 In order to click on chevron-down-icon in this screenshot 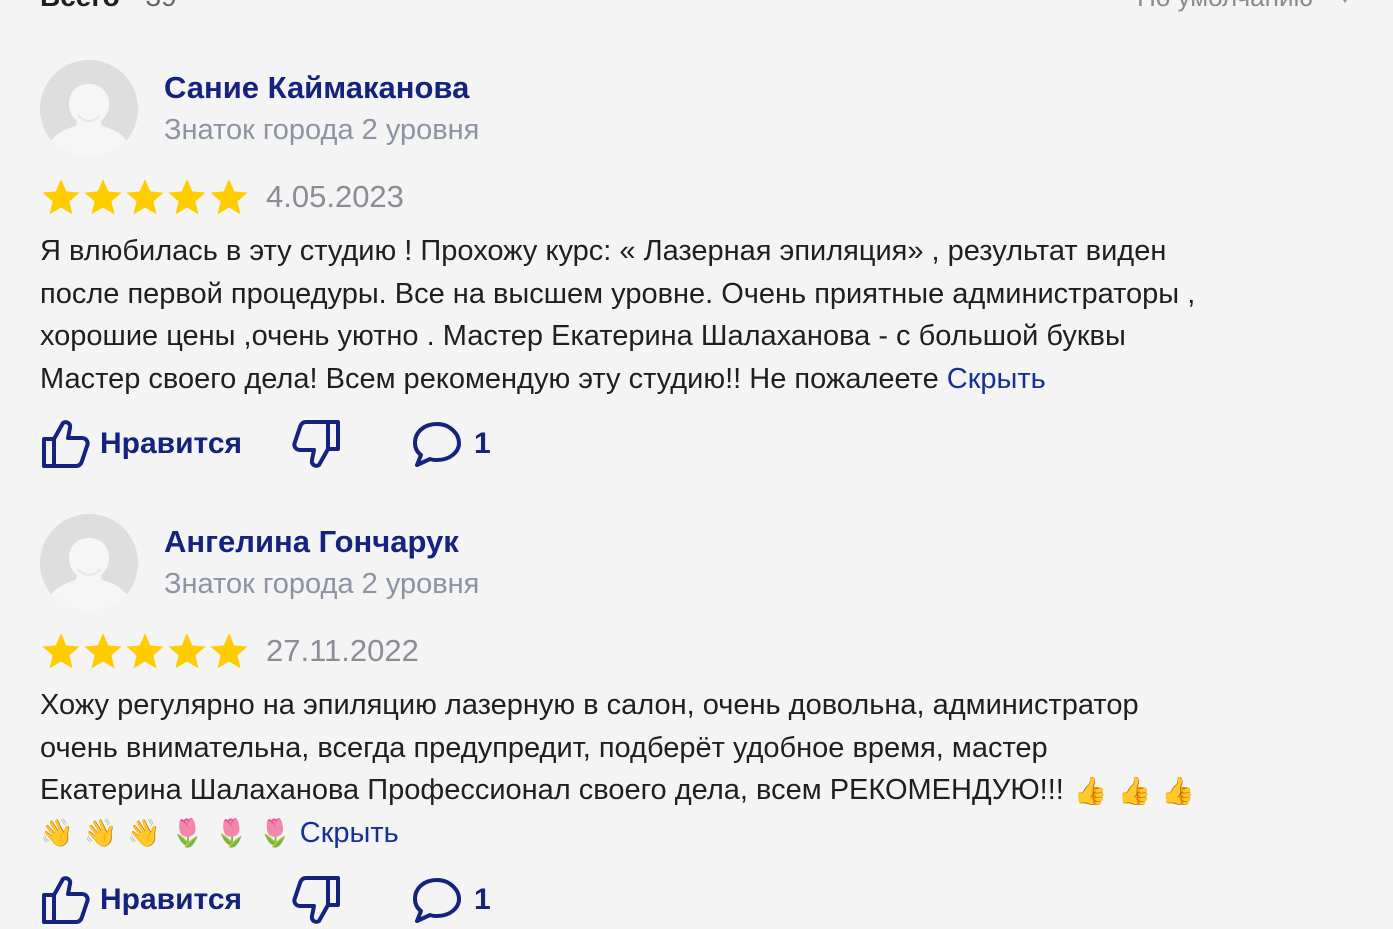, I will do `click(1345, 1)`.